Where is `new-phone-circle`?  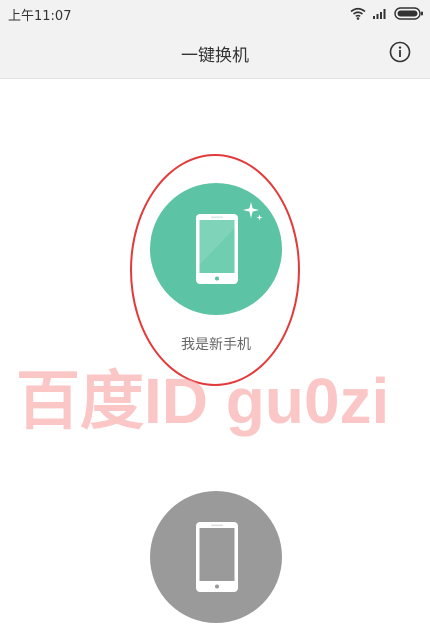 new-phone-circle is located at coordinates (216, 249).